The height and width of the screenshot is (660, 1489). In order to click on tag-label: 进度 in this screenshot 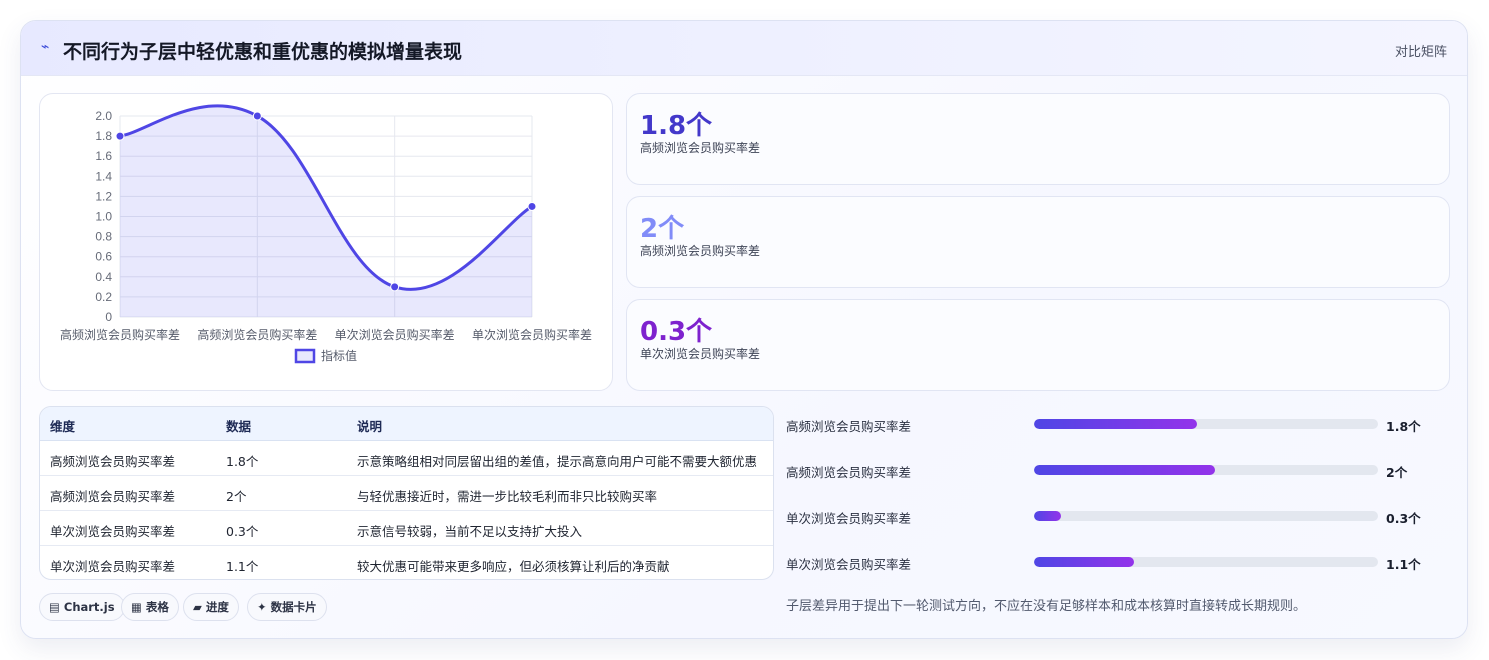, I will do `click(217, 607)`.